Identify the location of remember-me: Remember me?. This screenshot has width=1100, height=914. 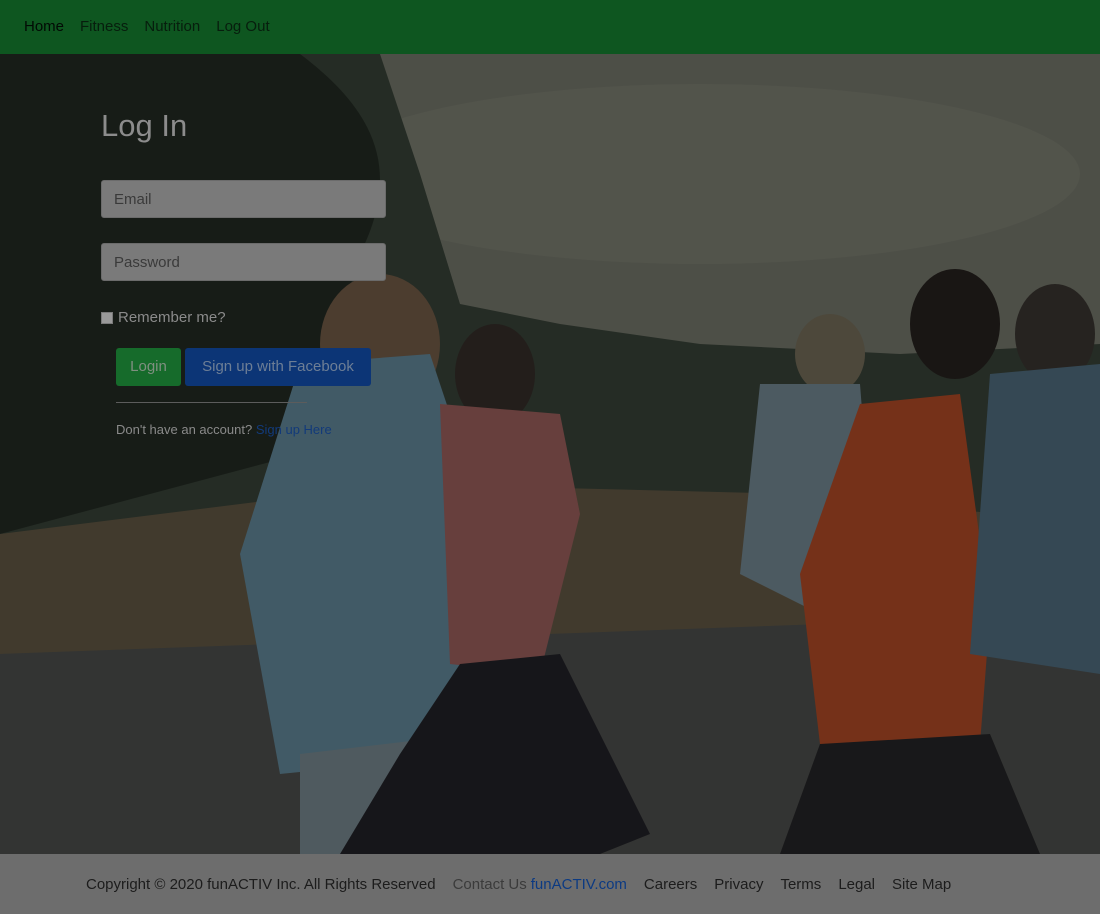
(163, 317).